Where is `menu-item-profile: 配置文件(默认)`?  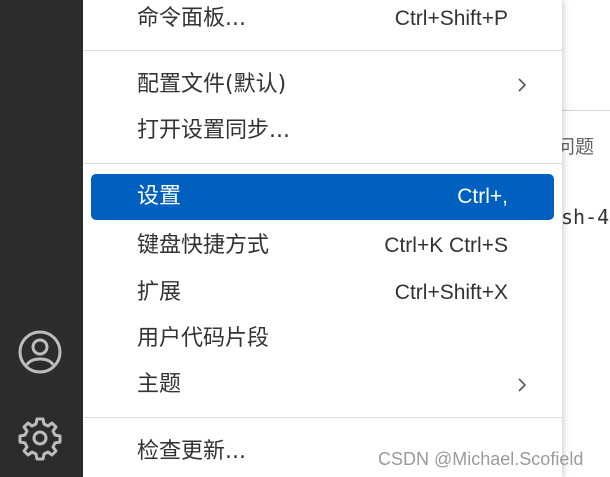 menu-item-profile: 配置文件(默认) is located at coordinates (322, 85).